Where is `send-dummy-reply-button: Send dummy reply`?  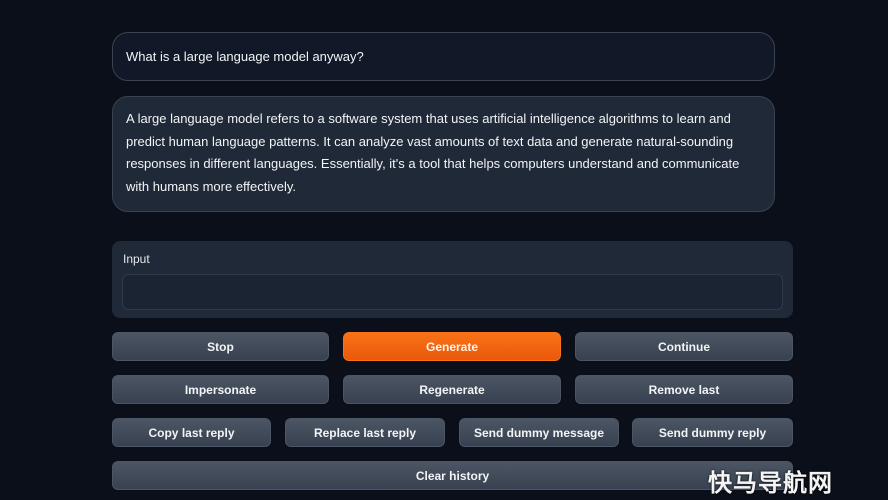
send-dummy-reply-button: Send dummy reply is located at coordinates (712, 432).